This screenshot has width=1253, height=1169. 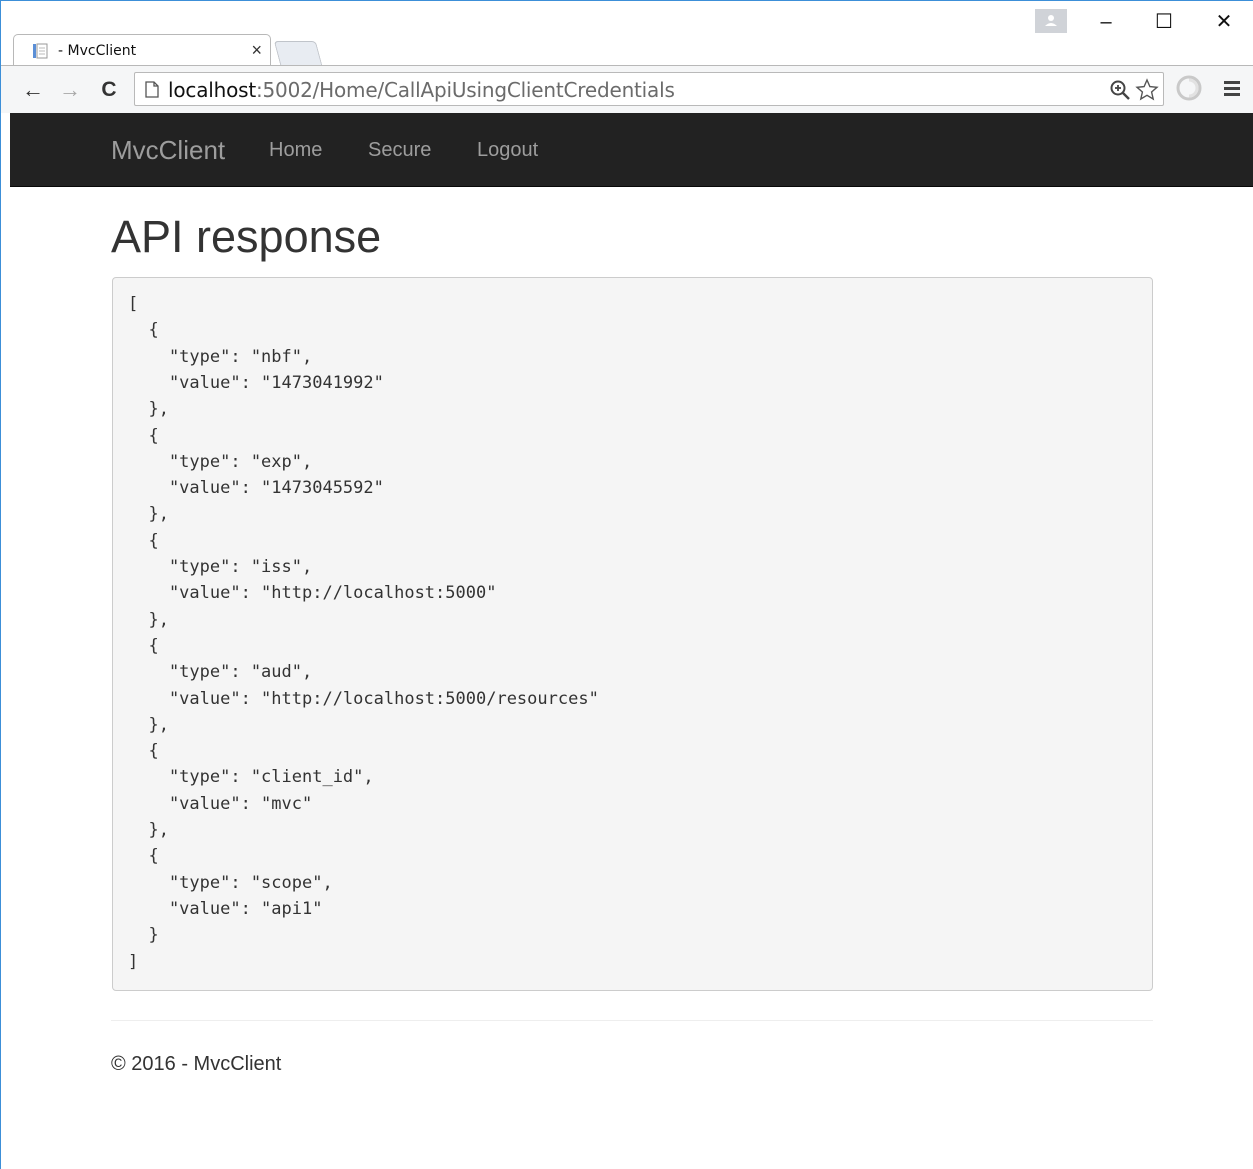 I want to click on bookmark-star-icon, so click(x=1147, y=90).